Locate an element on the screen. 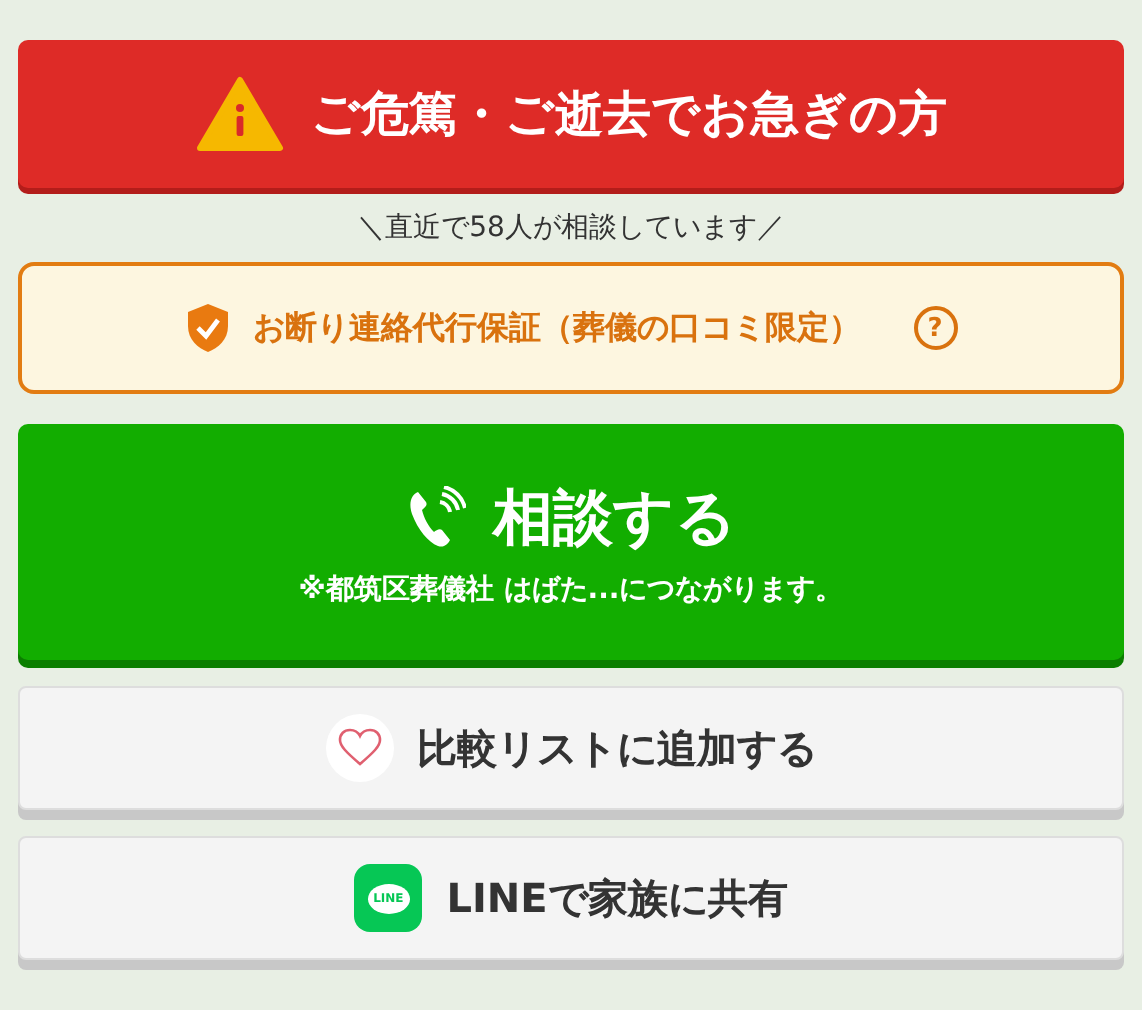 The height and width of the screenshot is (1010, 1142). help-icon: ? is located at coordinates (935, 328).